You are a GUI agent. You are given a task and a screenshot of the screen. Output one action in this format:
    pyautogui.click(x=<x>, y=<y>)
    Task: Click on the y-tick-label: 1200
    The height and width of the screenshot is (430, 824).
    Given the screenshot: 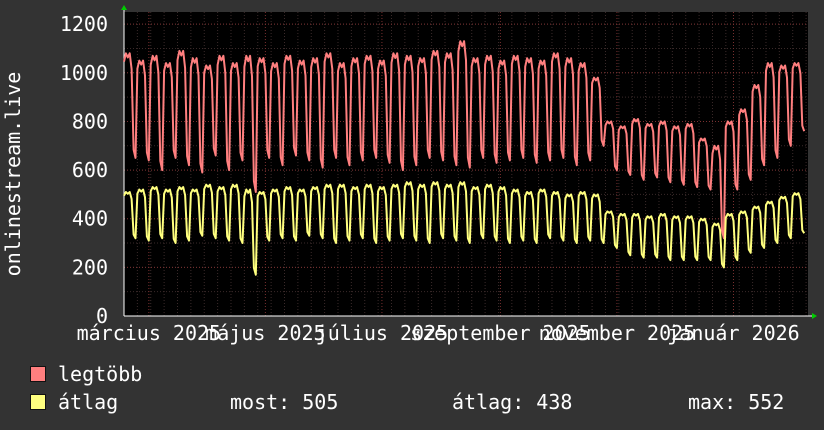 What is the action you would take?
    pyautogui.click(x=84, y=24)
    